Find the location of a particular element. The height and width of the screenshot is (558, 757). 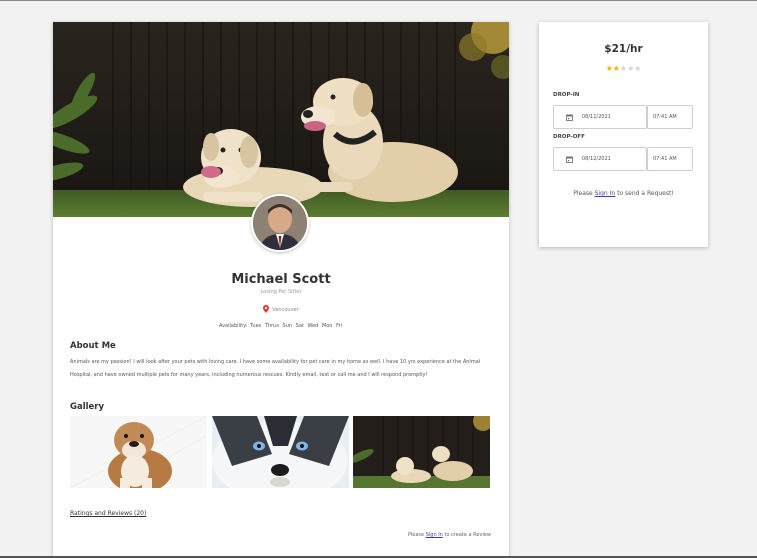

star-rating: ★★★★★ is located at coordinates (623, 68).